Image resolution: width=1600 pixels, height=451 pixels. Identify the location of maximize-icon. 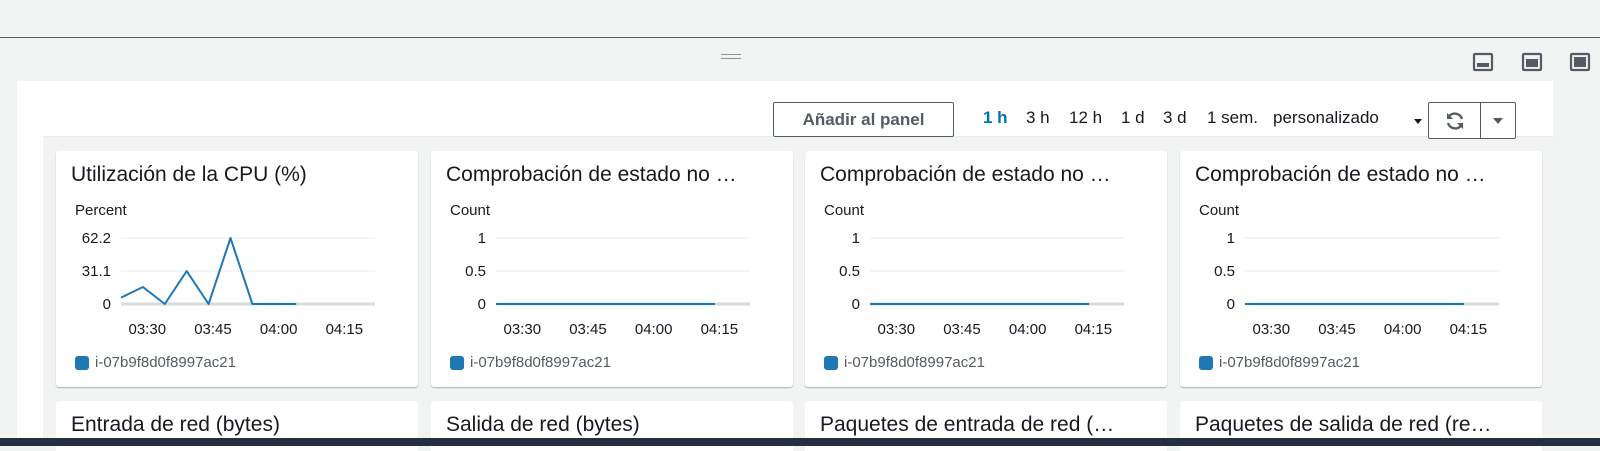
(1580, 62).